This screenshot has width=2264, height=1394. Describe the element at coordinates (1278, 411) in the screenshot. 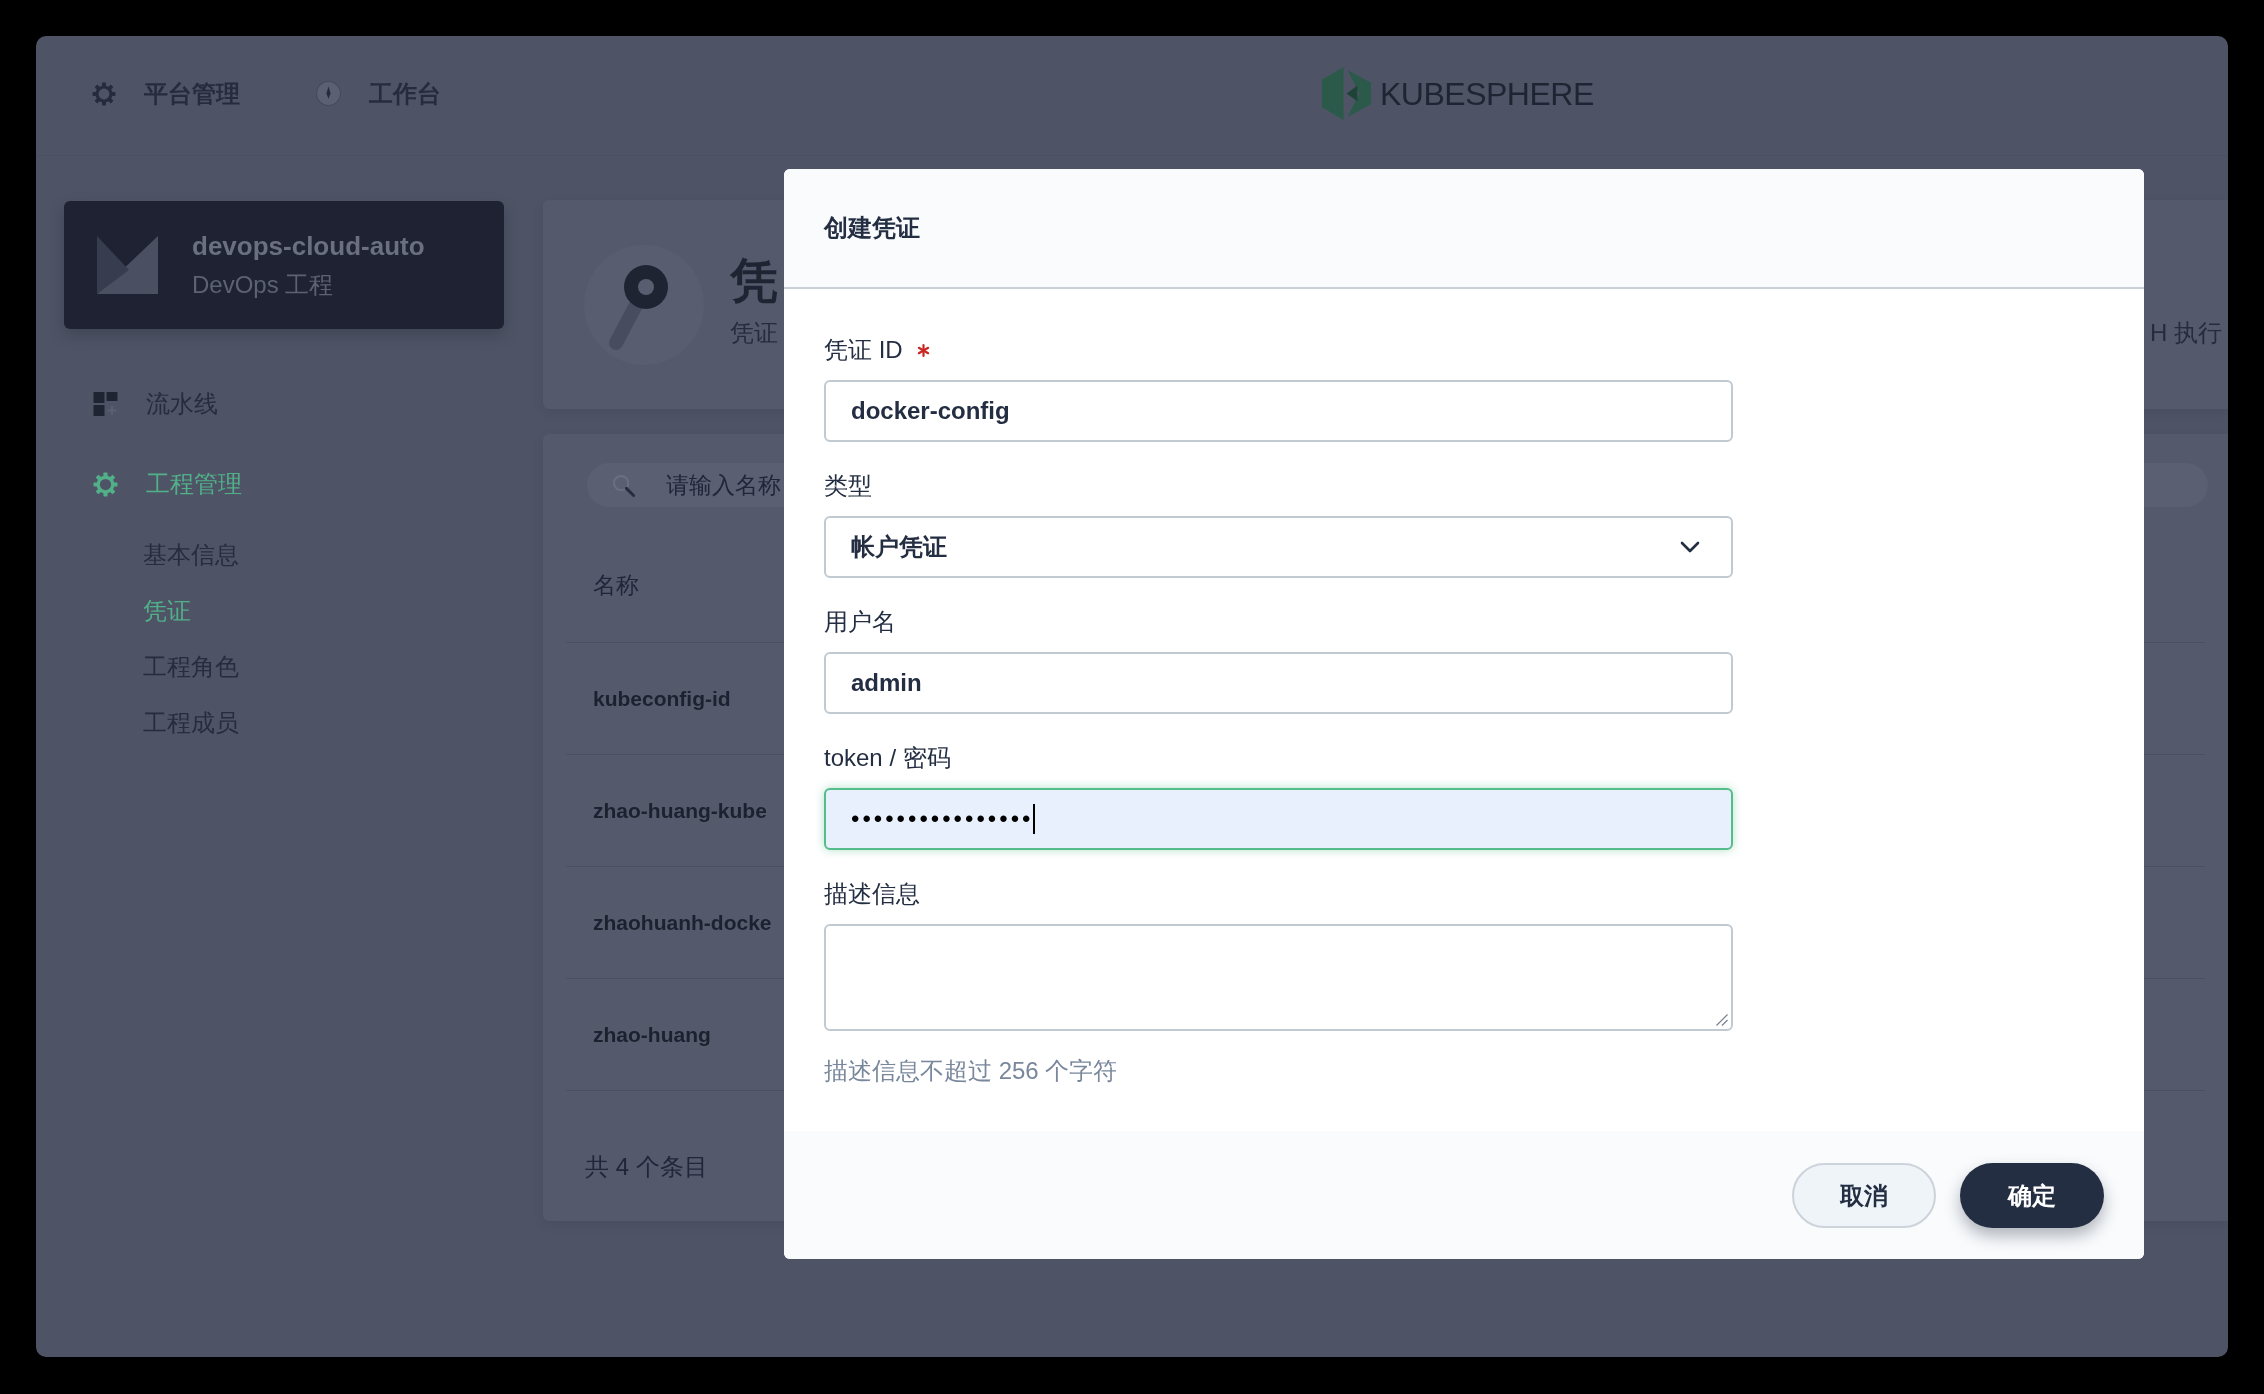

I see `text-field: docker-config` at that location.